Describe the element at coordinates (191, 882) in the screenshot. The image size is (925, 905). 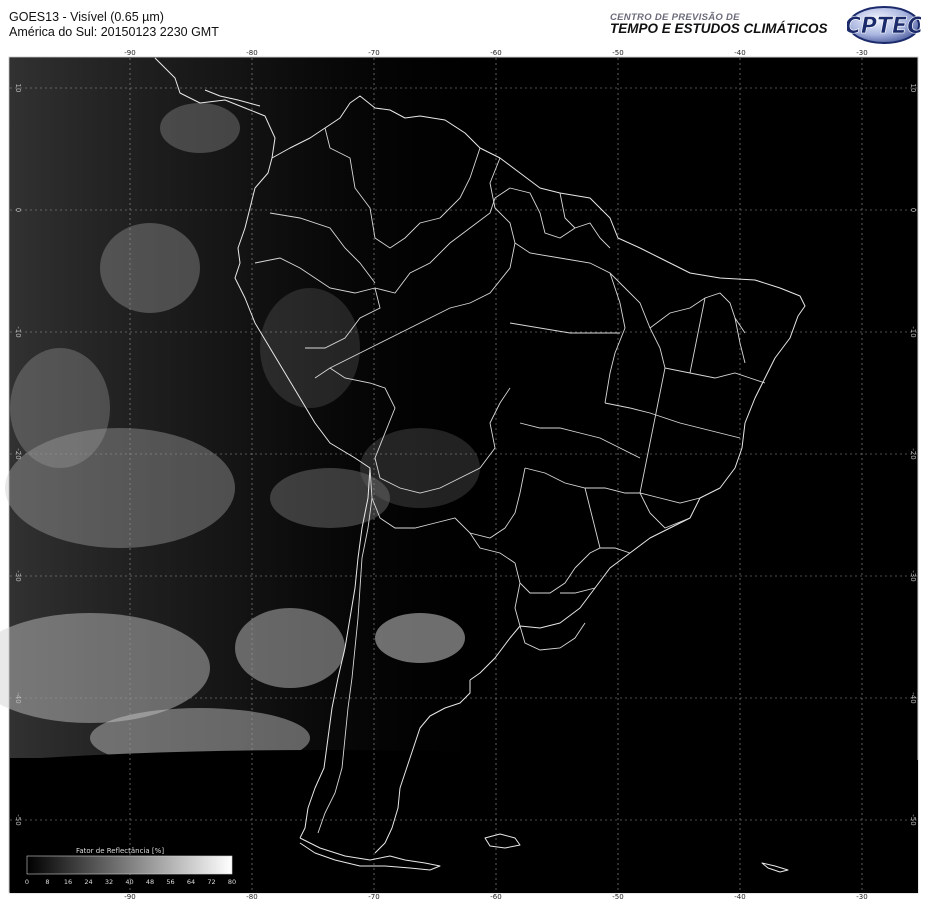
I see `colorbar-tick-label: 64` at that location.